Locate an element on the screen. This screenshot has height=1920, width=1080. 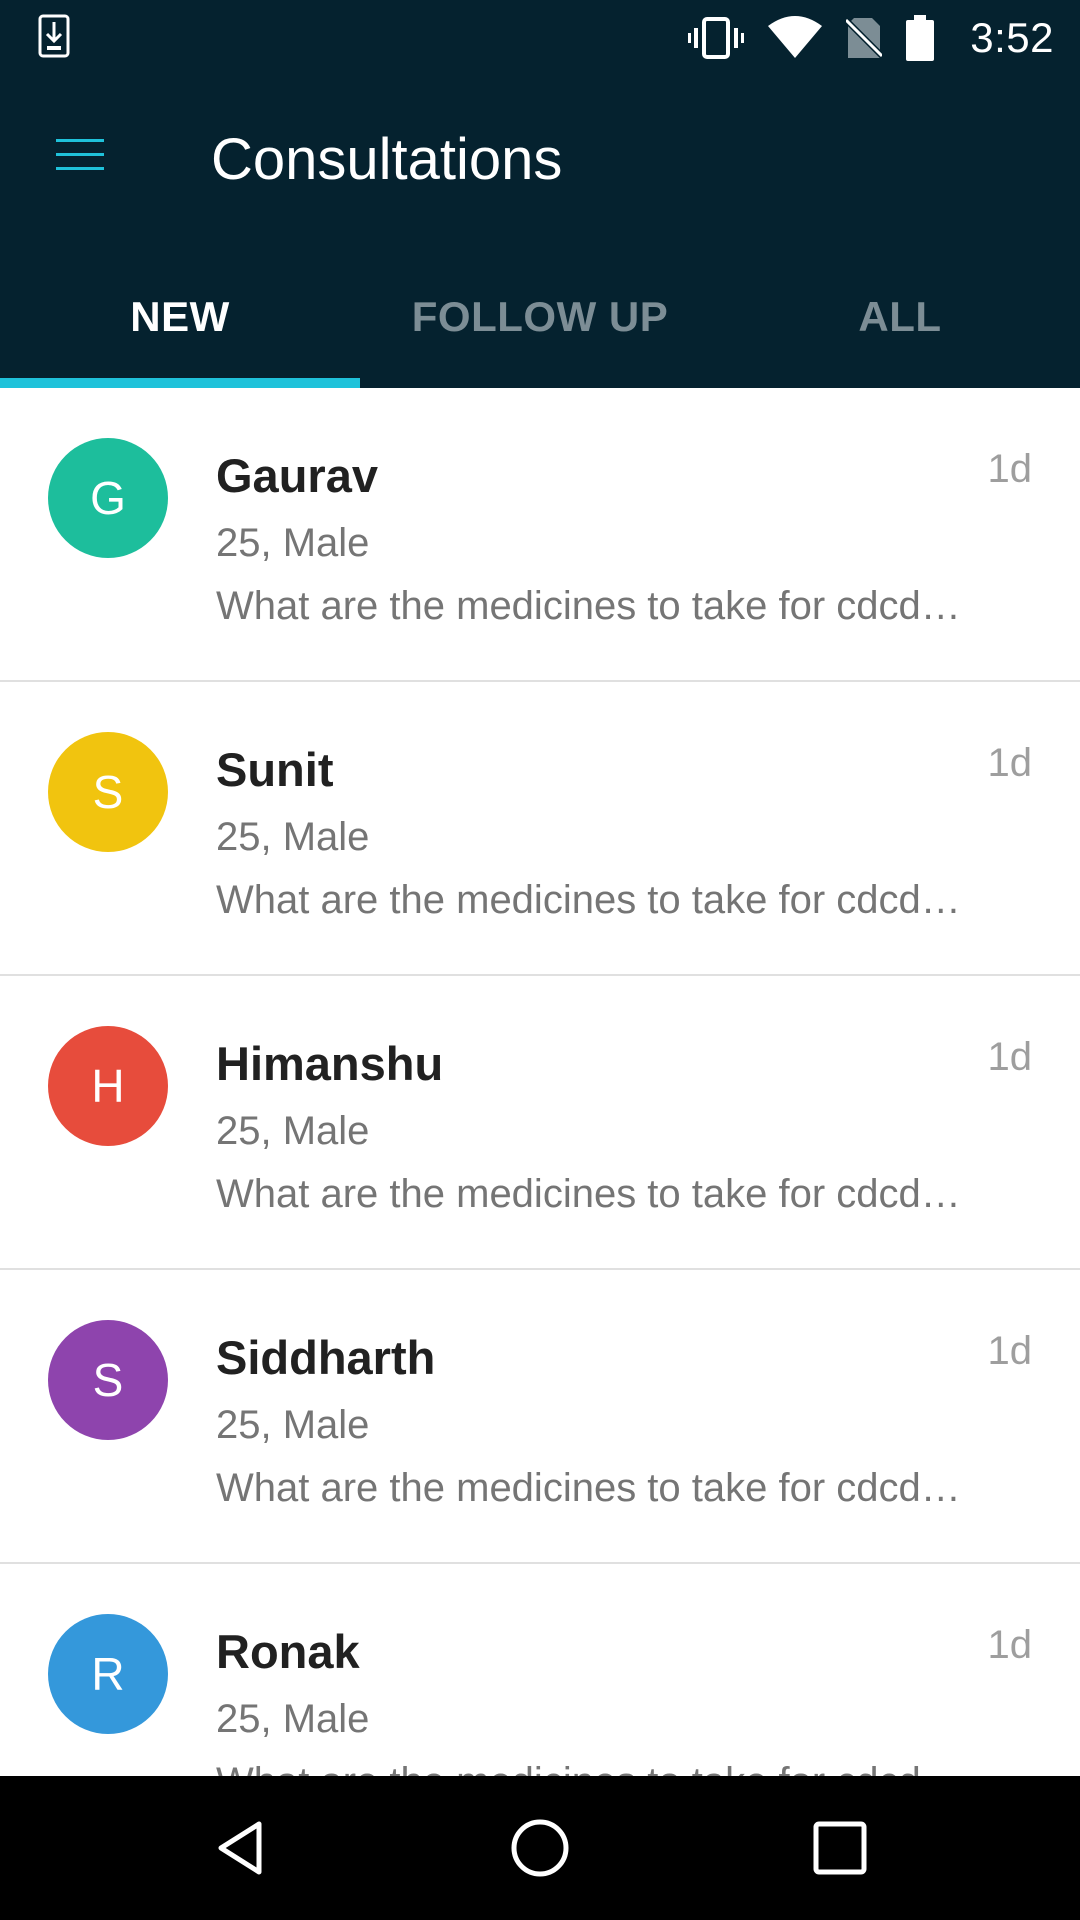
patient-name: Sunit is located at coordinates (275, 769).